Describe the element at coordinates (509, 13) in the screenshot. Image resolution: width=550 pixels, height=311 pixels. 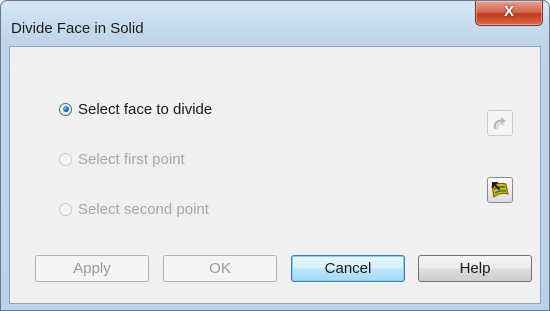
I see `close-button: X` at that location.